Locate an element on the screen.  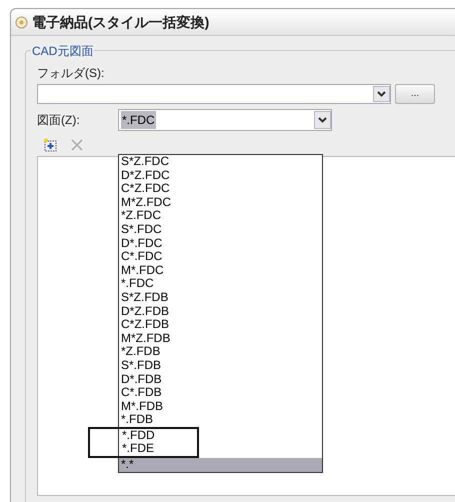
combo-value: *.FDC is located at coordinates (138, 120).